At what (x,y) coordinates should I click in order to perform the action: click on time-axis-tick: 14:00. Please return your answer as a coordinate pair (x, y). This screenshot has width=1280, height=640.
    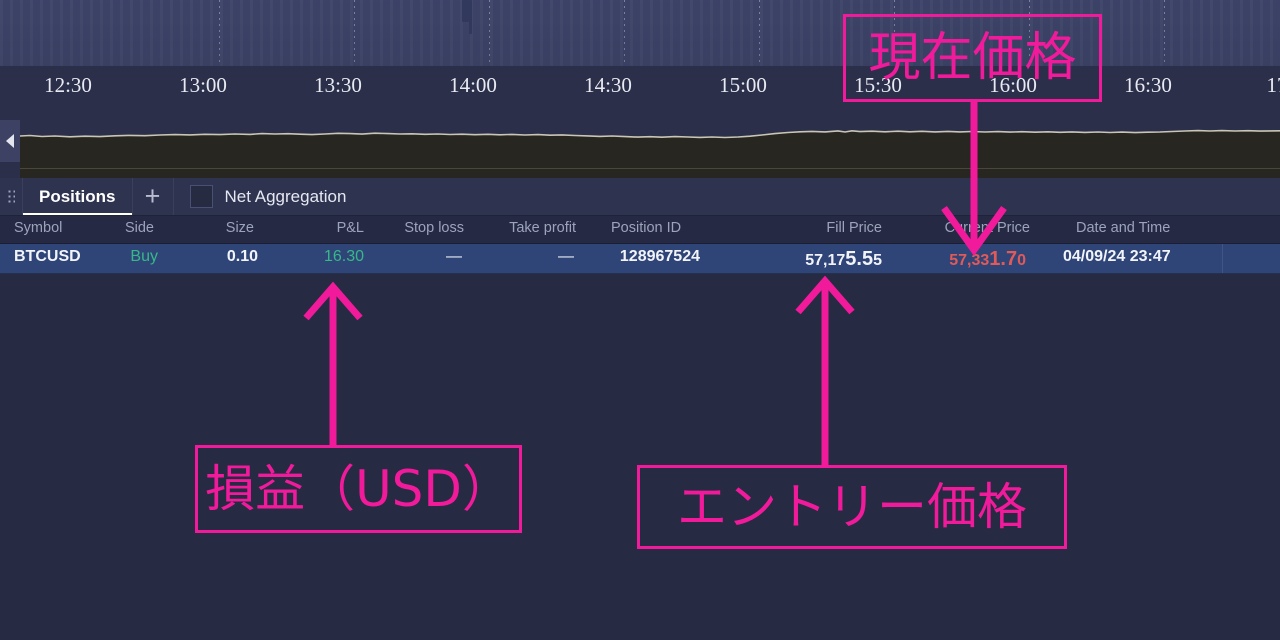
    Looking at the image, I should click on (473, 85).